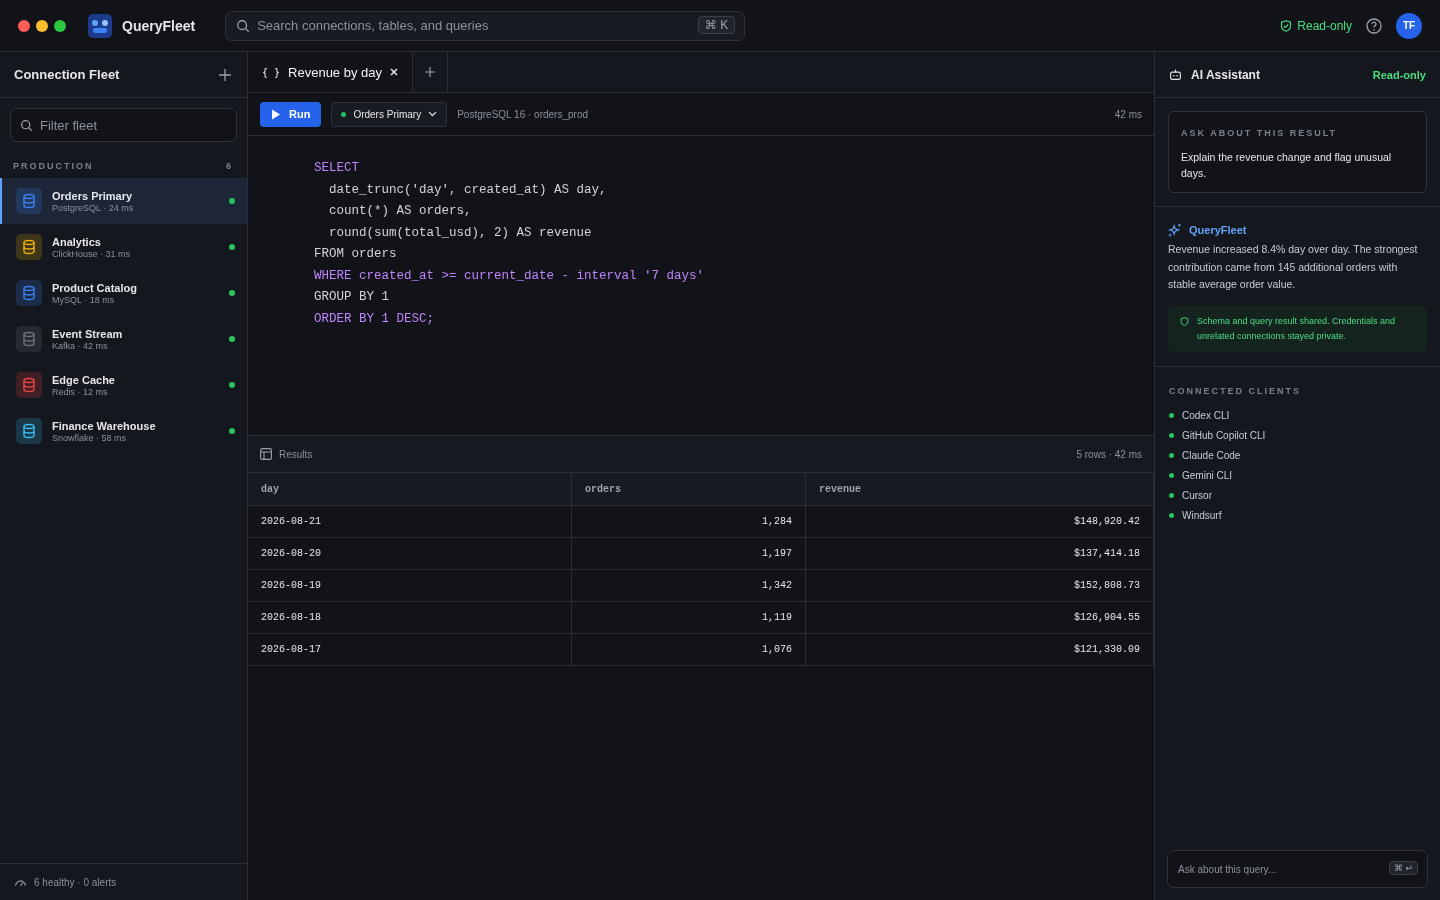 The height and width of the screenshot is (900, 1440). What do you see at coordinates (1175, 230) in the screenshot?
I see `sparkle-icon` at bounding box center [1175, 230].